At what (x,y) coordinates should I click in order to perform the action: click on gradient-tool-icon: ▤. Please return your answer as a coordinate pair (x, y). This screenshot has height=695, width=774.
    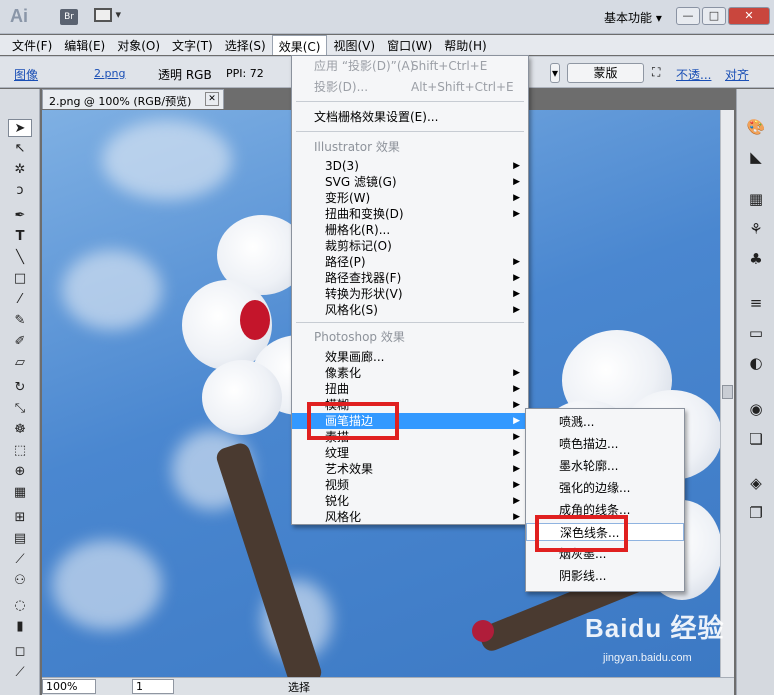
    Looking at the image, I should click on (20, 539).